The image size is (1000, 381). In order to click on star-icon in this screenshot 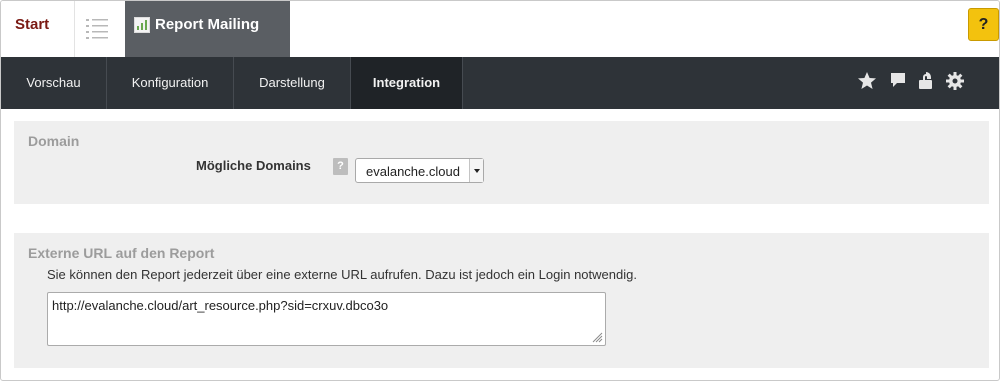, I will do `click(867, 81)`.